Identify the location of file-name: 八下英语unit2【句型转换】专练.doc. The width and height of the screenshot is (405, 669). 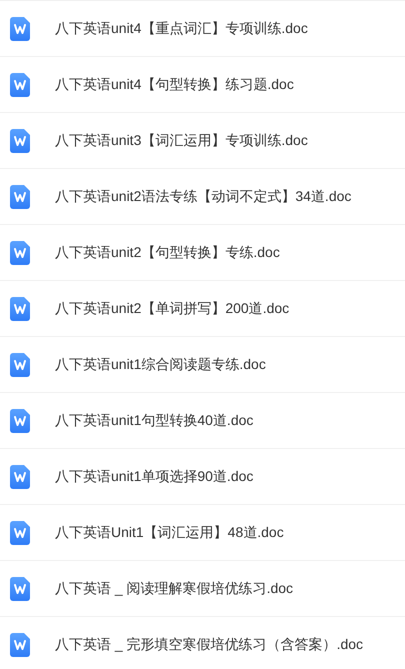
(167, 252).